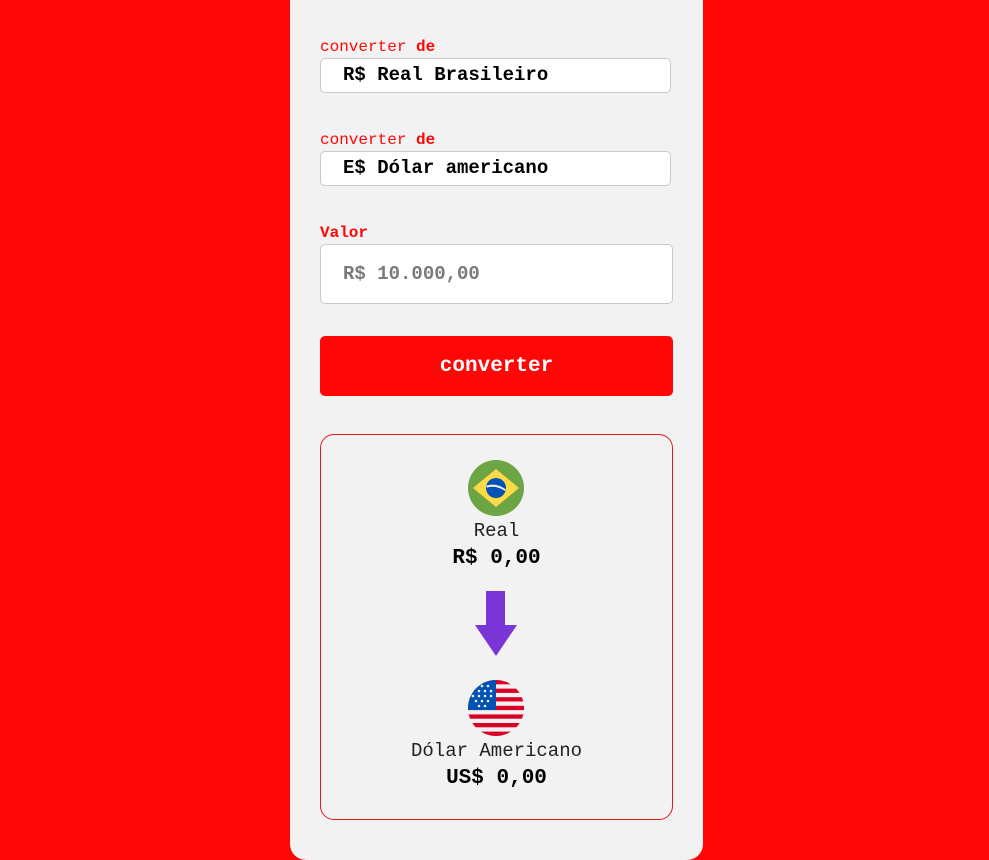 The height and width of the screenshot is (860, 989). Describe the element at coordinates (426, 47) in the screenshot. I see `from-label-strong: de` at that location.